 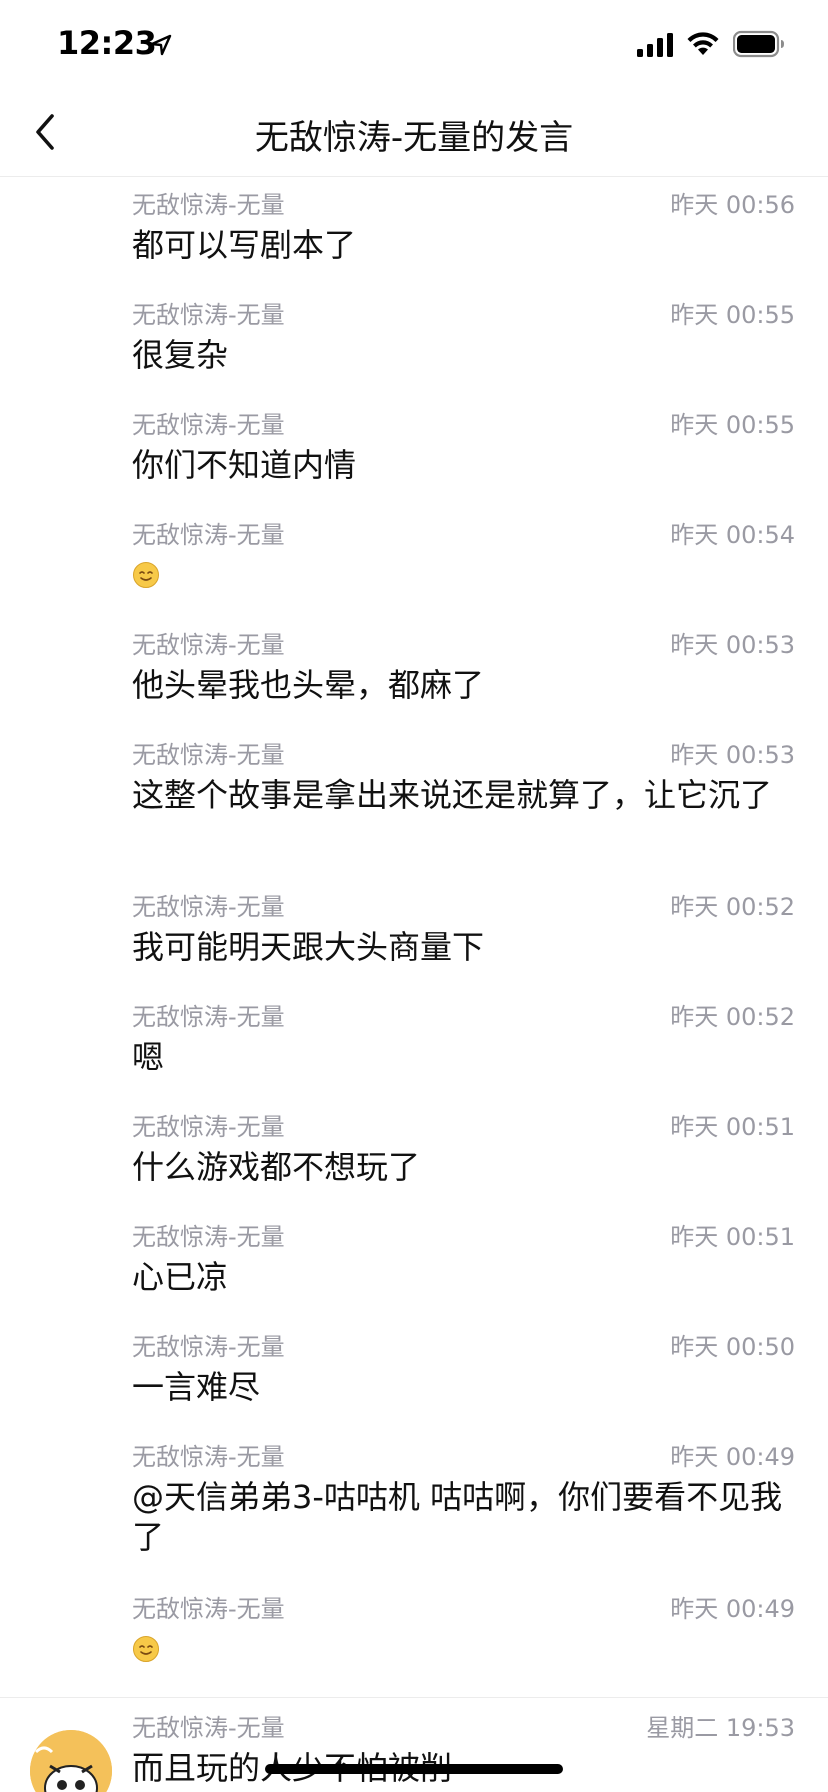 I want to click on message-text: 嗯, so click(x=148, y=1057).